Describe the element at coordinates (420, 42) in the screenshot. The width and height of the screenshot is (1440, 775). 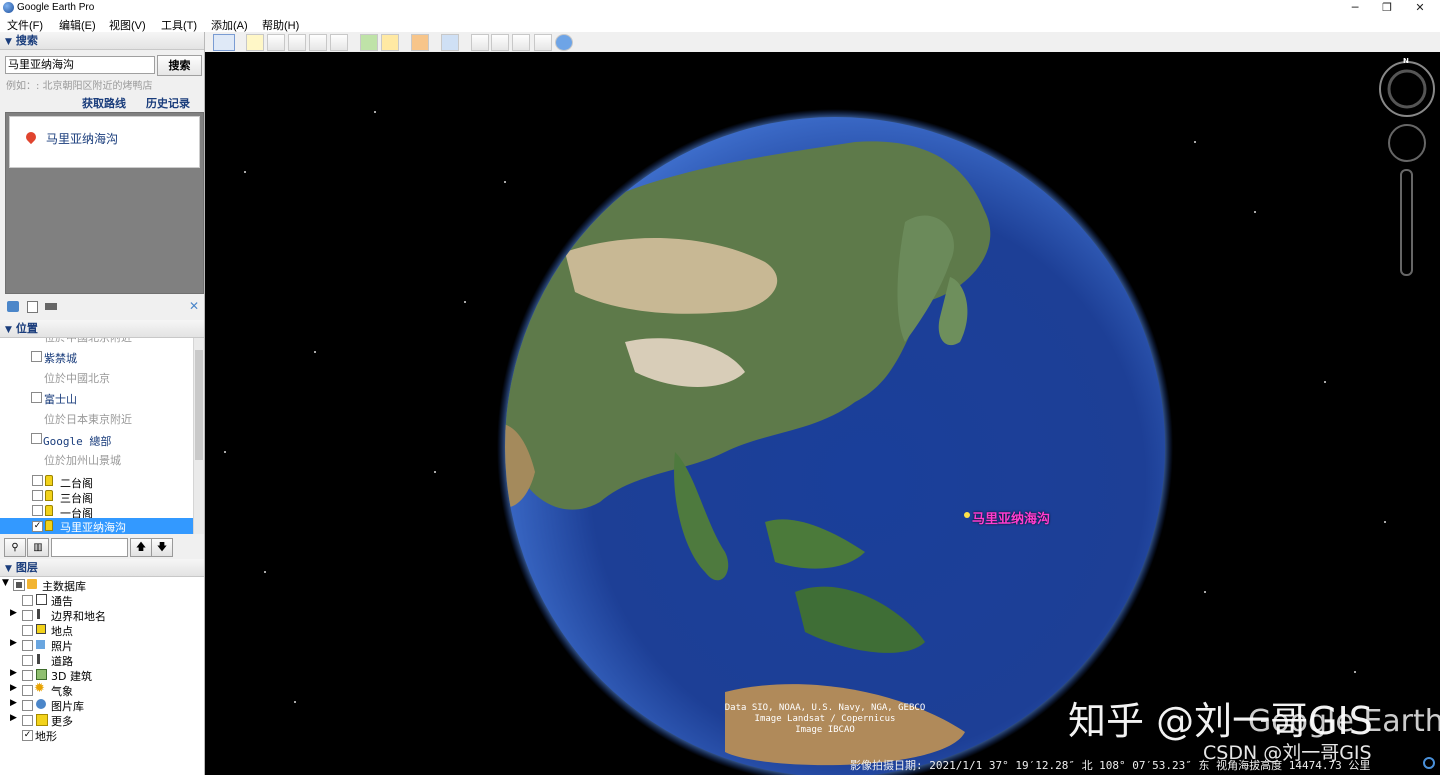
I see `switch-planet-icon` at that location.